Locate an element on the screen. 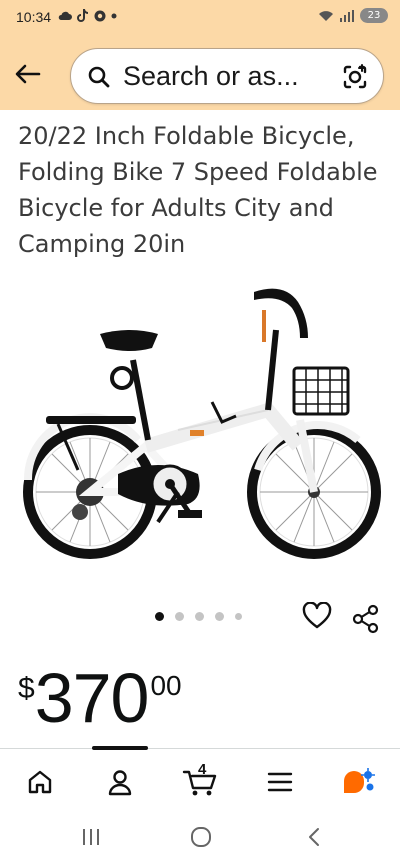  cart-count: 4 is located at coordinates (202, 769).